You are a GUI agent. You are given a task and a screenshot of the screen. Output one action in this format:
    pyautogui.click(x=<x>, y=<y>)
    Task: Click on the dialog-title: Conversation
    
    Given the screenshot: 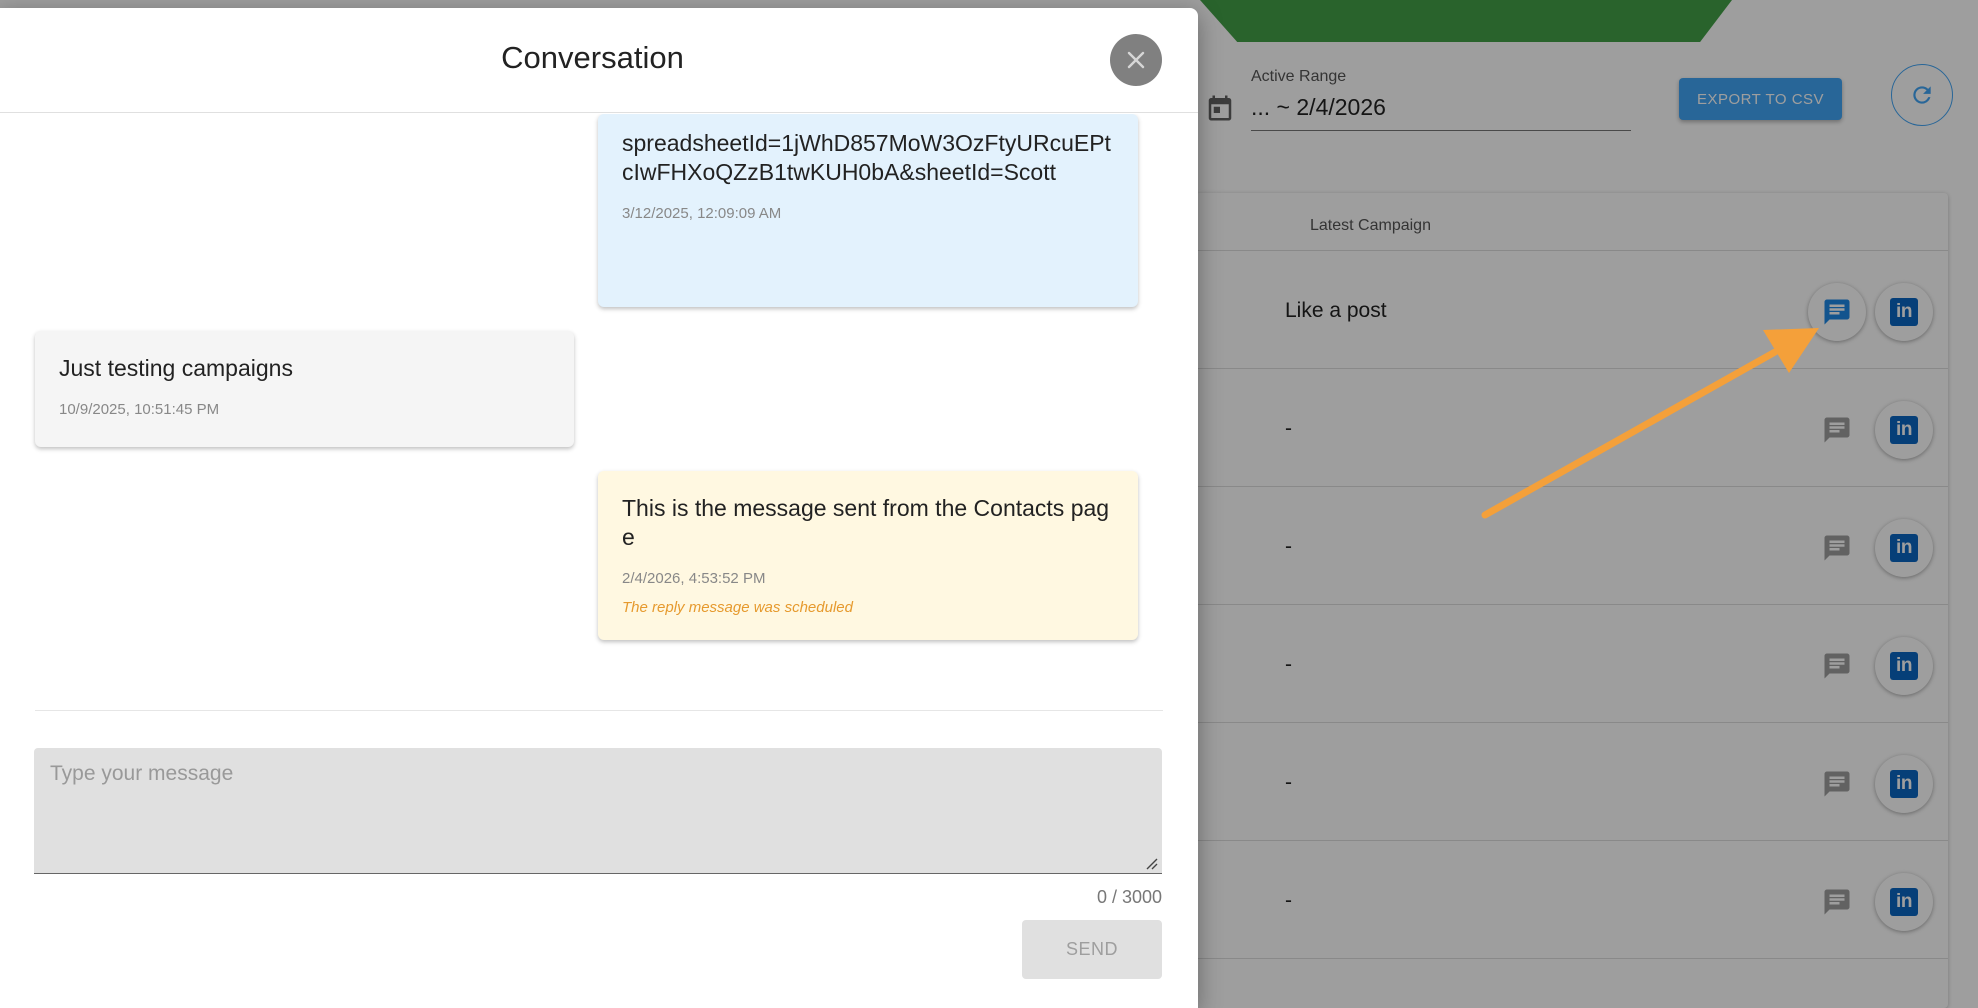 What is the action you would take?
    pyautogui.click(x=592, y=57)
    